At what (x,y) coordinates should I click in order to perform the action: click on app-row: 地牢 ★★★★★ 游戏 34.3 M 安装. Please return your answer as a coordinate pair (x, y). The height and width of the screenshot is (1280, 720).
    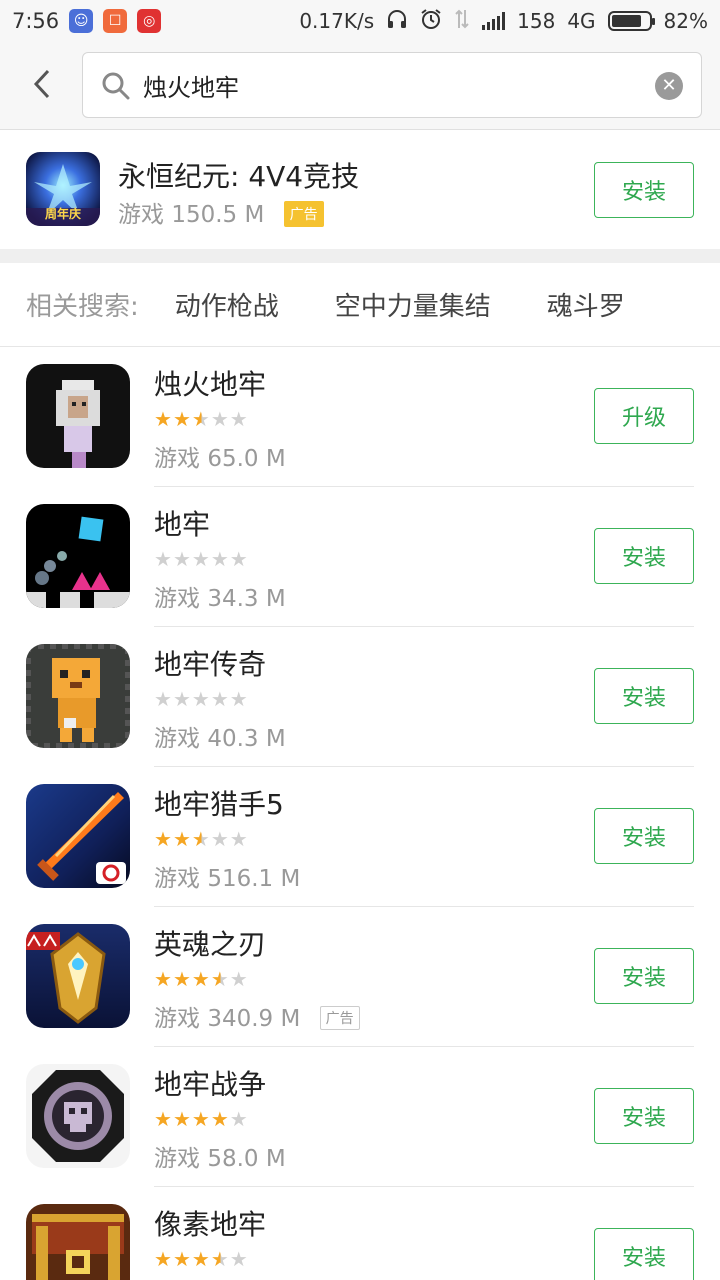
    Looking at the image, I should click on (360, 557).